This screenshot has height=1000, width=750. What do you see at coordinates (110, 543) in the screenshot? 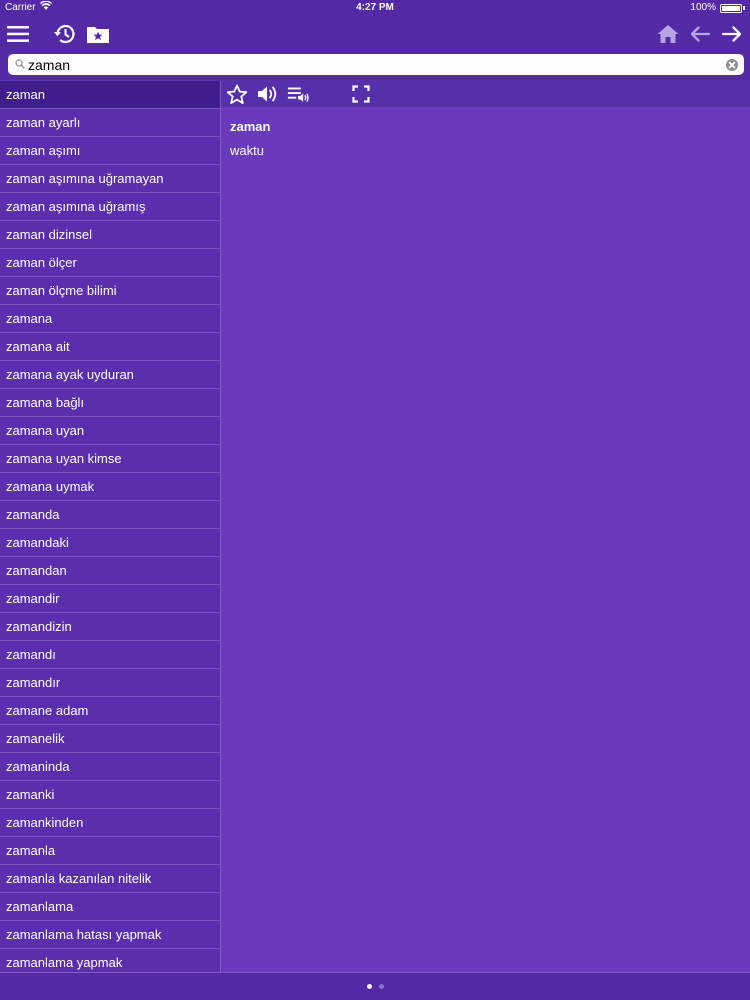
I see `list-item: zamandaki` at bounding box center [110, 543].